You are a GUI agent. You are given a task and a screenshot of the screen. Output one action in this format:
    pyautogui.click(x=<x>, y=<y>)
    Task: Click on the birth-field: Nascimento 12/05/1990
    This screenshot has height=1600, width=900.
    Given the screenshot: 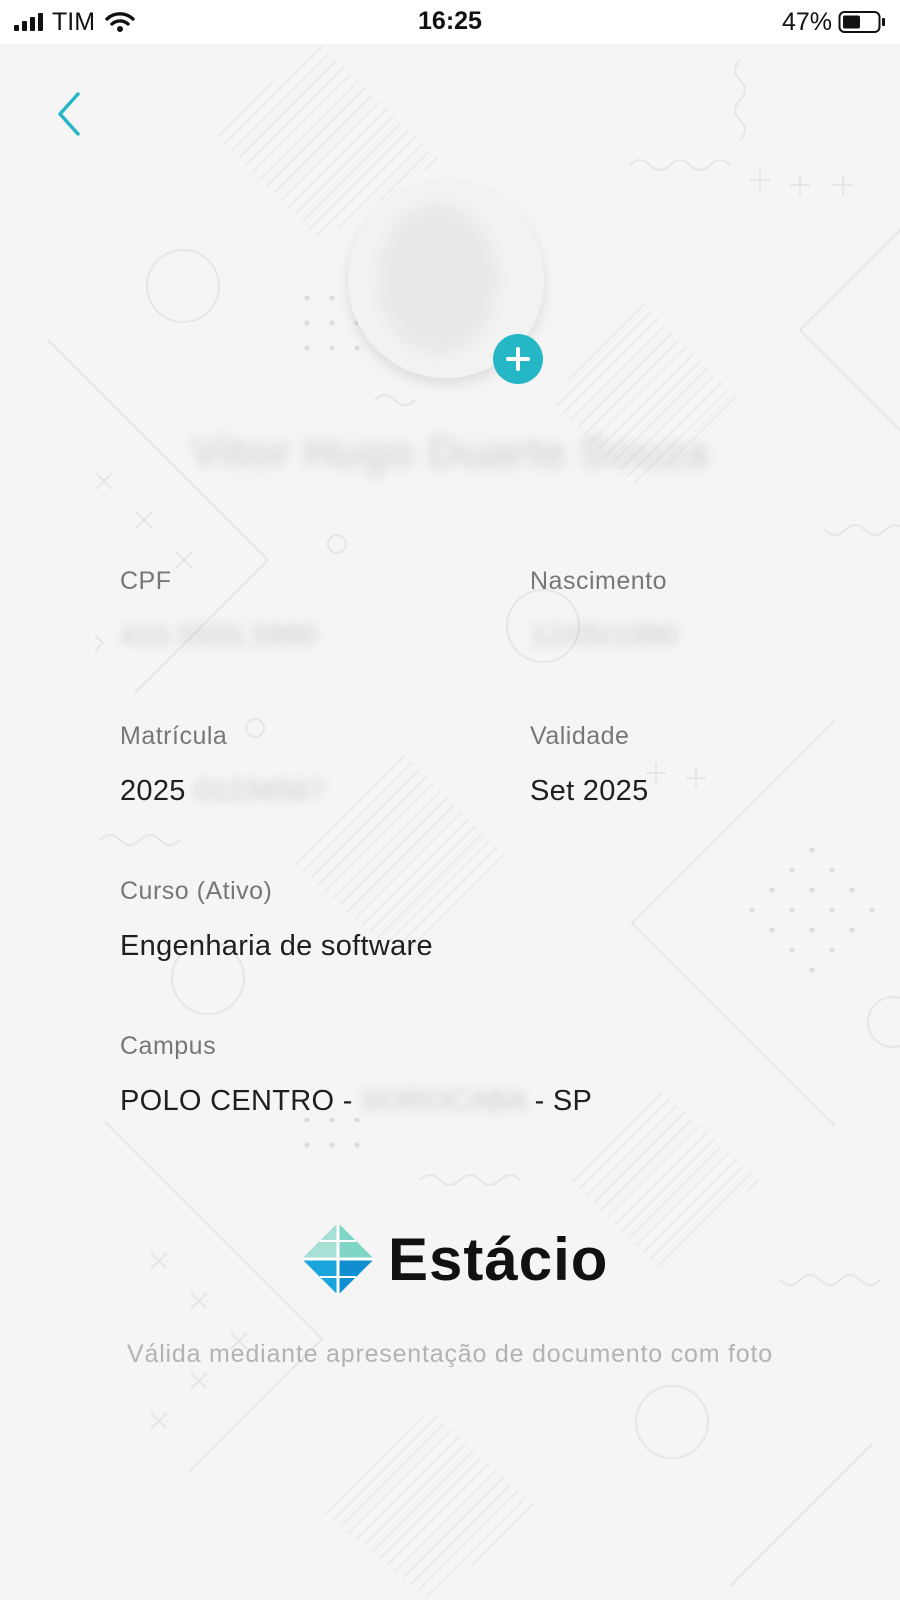 What is the action you would take?
    pyautogui.click(x=604, y=610)
    